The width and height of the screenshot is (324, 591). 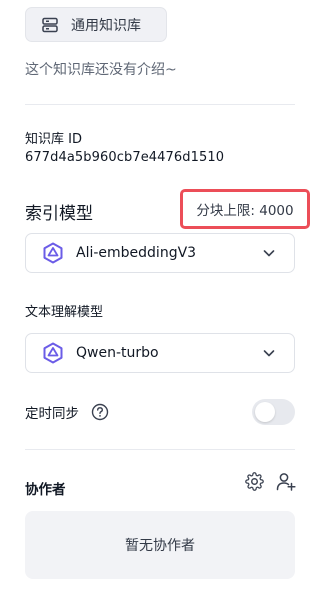 I want to click on collaborators-title: 协作者, so click(x=45, y=490).